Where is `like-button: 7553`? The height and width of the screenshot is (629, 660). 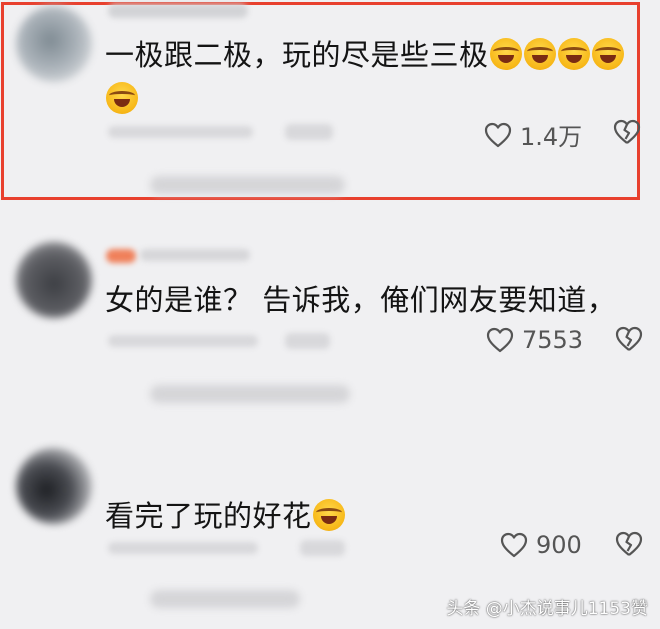 like-button: 7553 is located at coordinates (534, 340).